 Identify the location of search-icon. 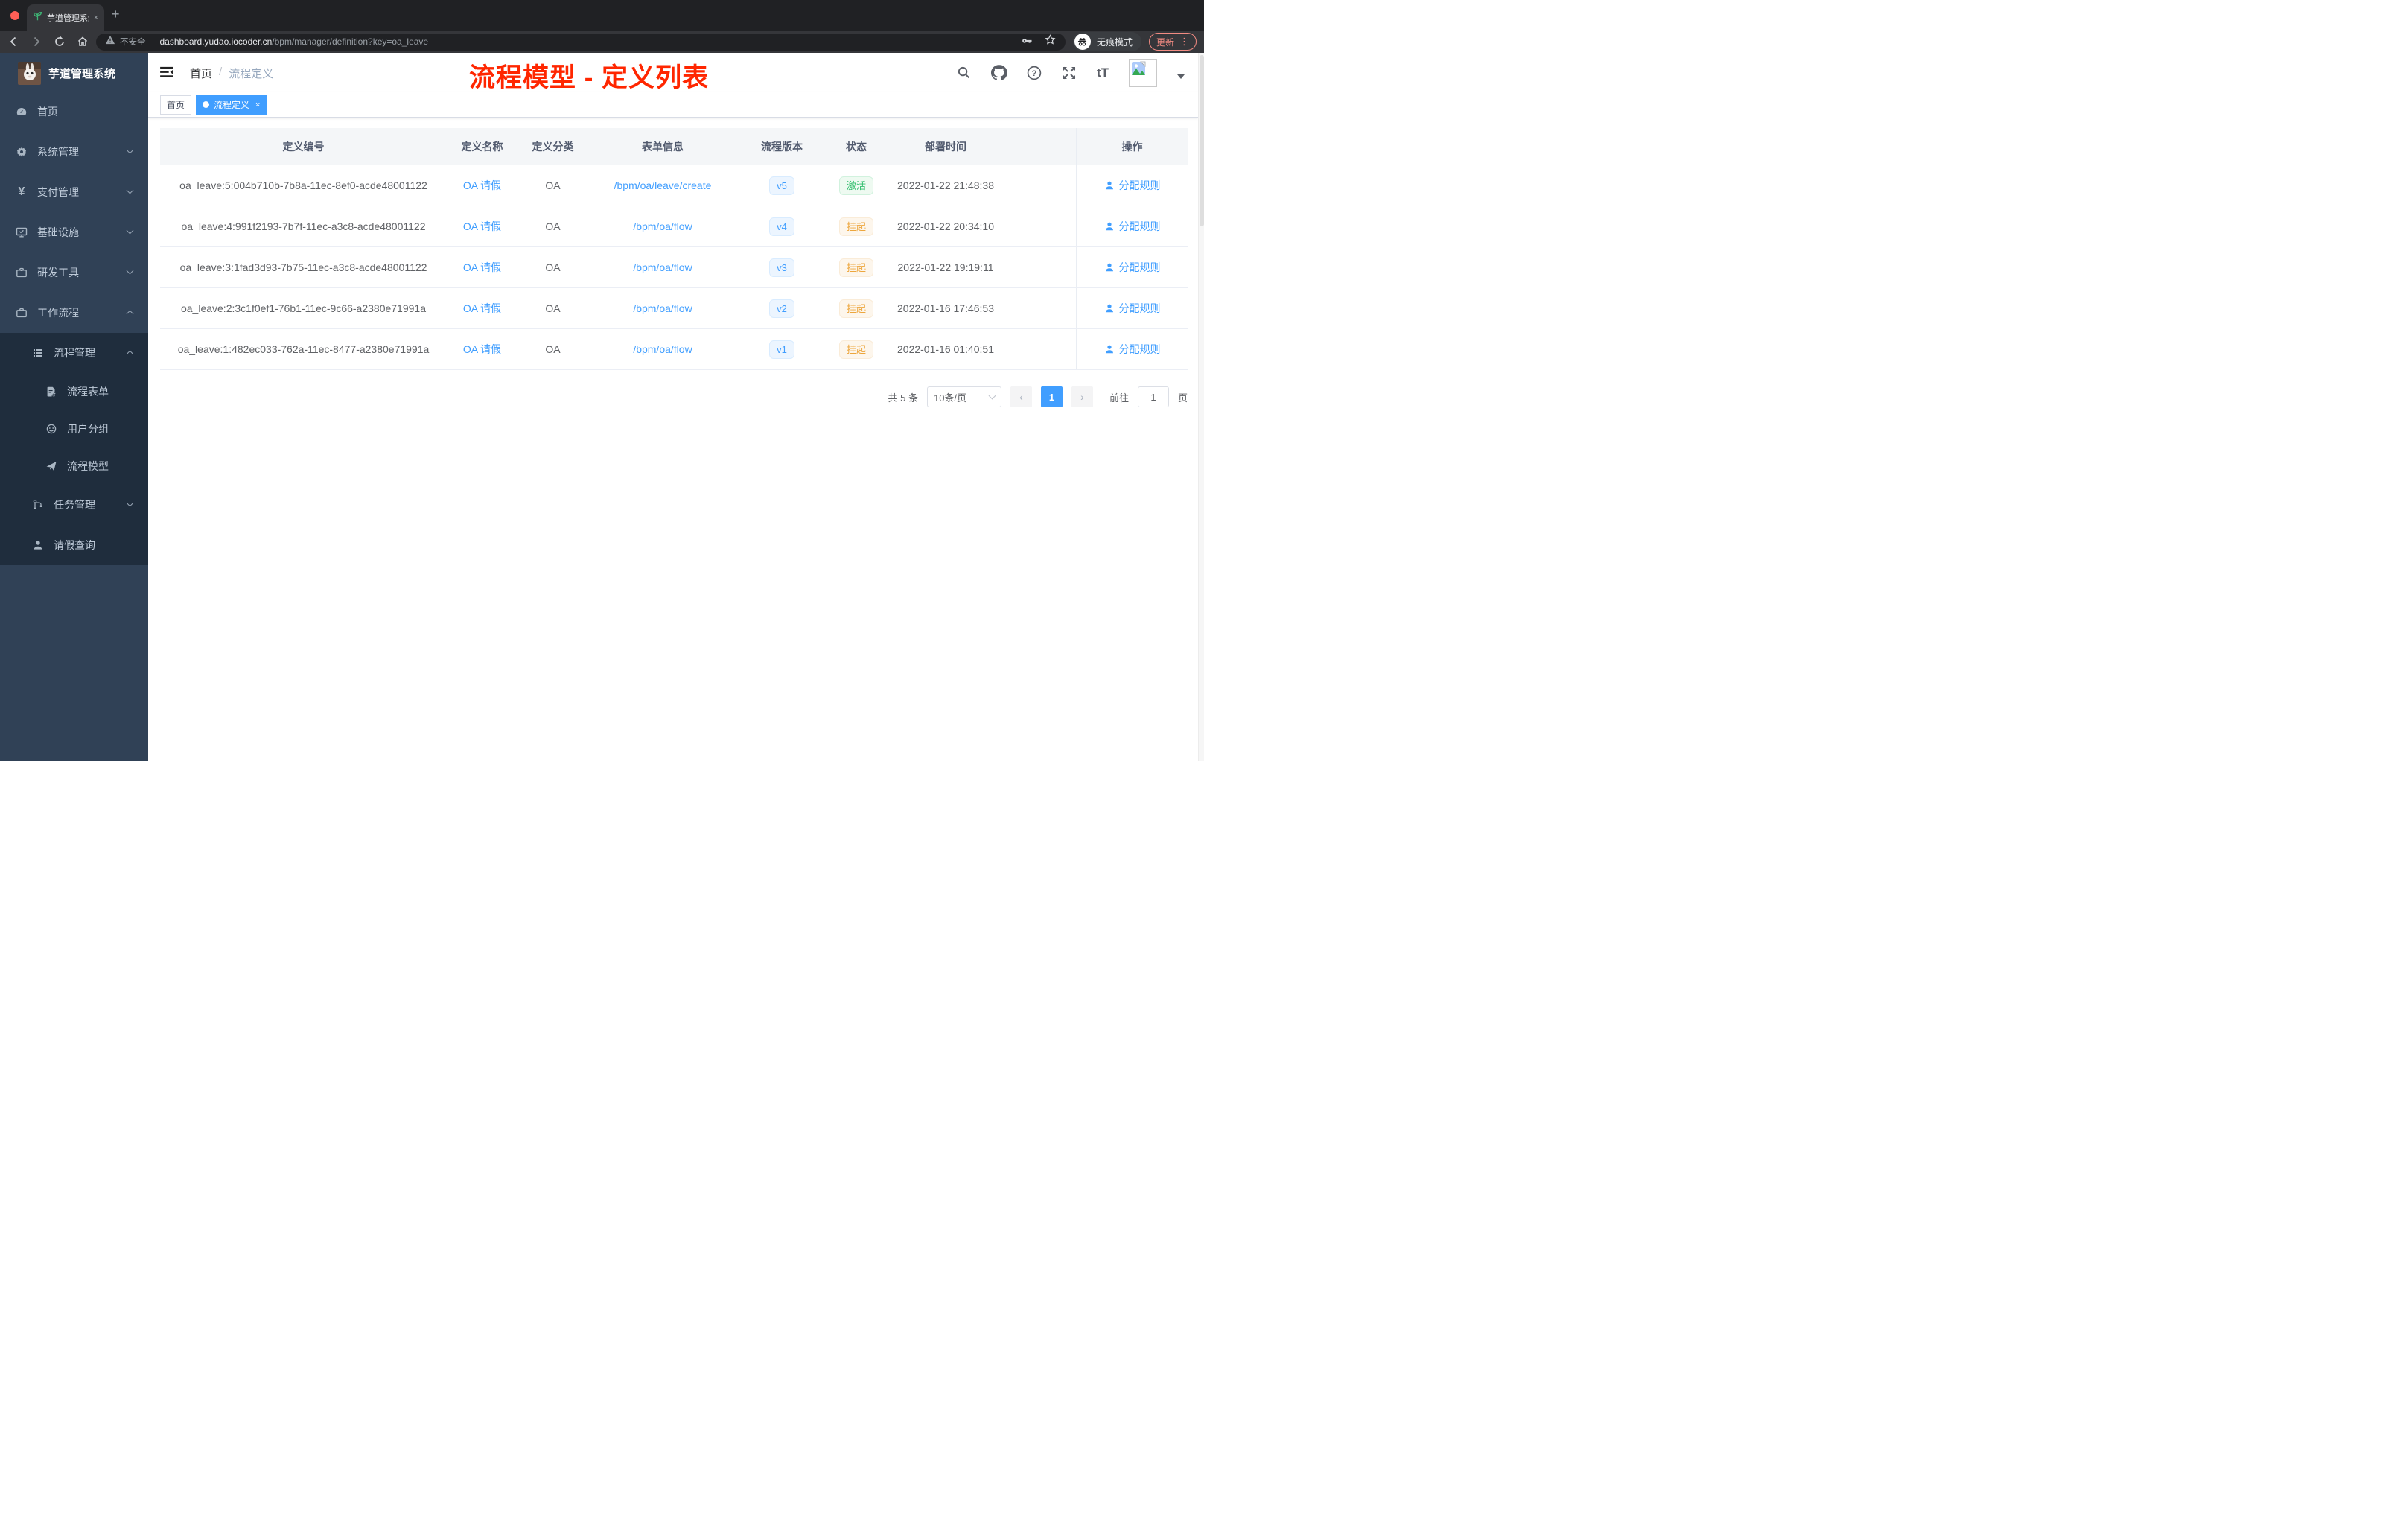
(964, 73).